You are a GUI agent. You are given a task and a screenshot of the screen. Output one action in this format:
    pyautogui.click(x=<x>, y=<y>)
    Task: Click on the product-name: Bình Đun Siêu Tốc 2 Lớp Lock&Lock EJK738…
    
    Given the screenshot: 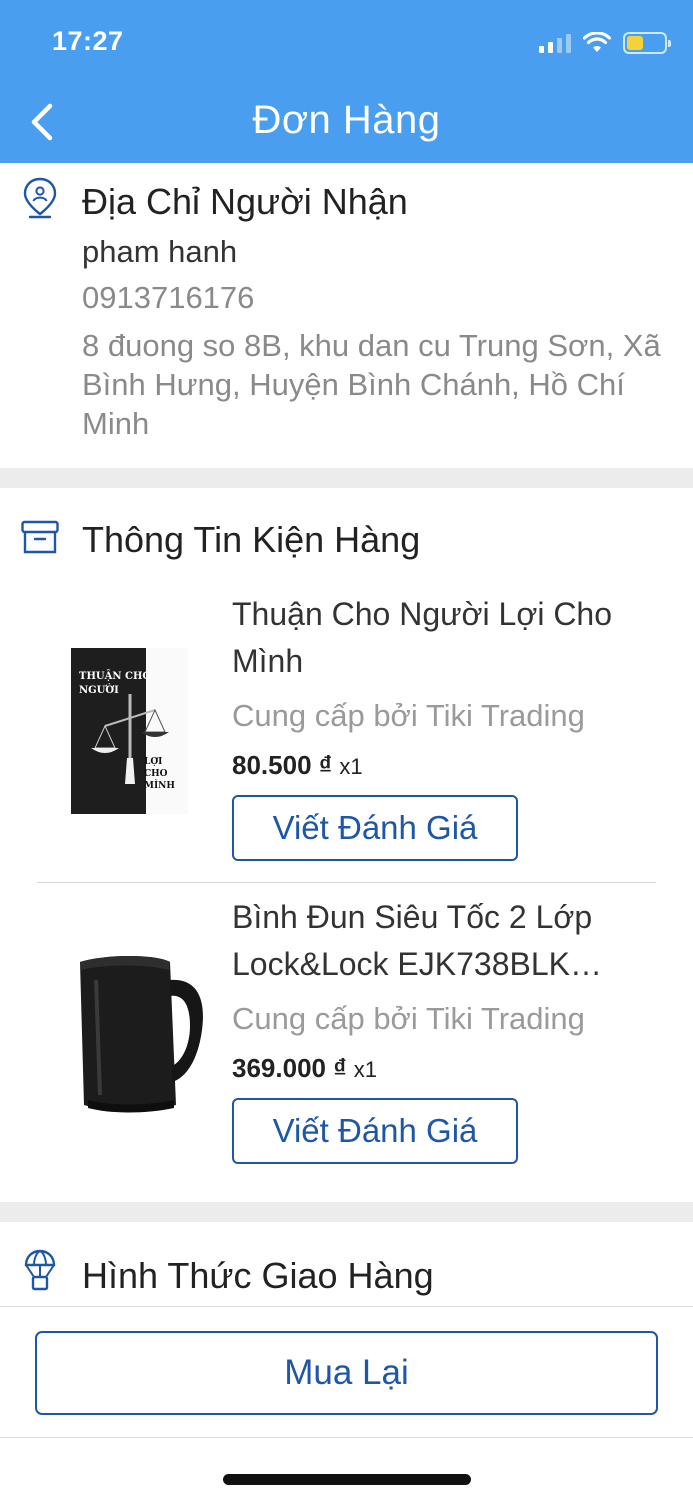 What is the action you would take?
    pyautogui.click(x=447, y=941)
    